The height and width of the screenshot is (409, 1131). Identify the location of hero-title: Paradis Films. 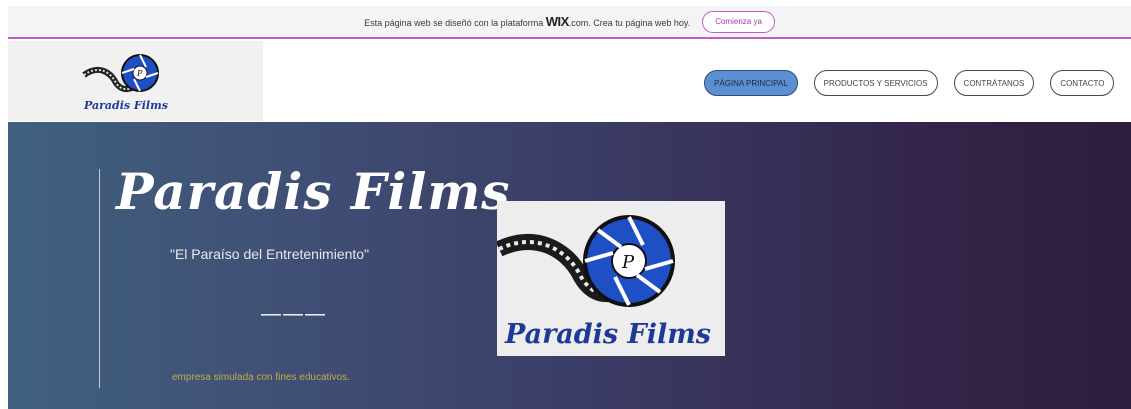
(313, 191).